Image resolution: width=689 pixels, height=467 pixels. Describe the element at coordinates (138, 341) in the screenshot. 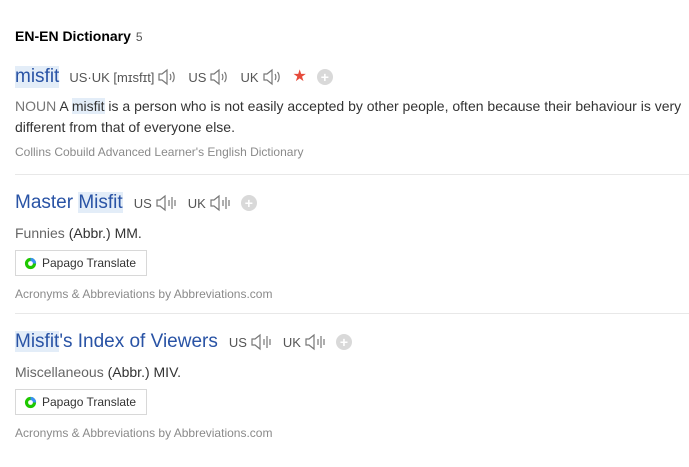

I see `headword-post: 's Index of Viewers` at that location.